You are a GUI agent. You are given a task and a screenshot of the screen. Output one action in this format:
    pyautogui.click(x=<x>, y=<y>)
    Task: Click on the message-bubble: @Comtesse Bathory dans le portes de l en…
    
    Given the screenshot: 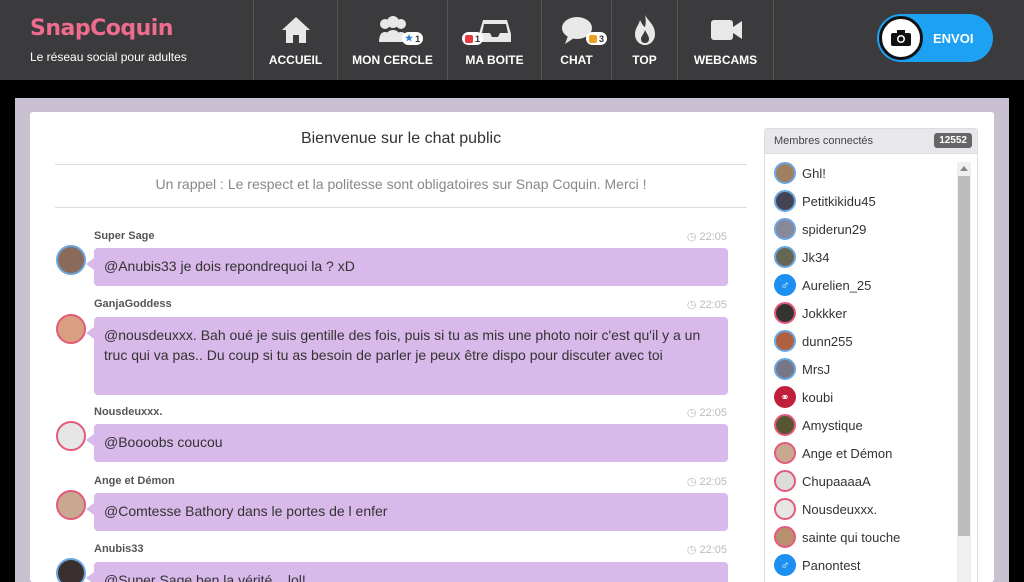 What is the action you would take?
    pyautogui.click(x=407, y=512)
    